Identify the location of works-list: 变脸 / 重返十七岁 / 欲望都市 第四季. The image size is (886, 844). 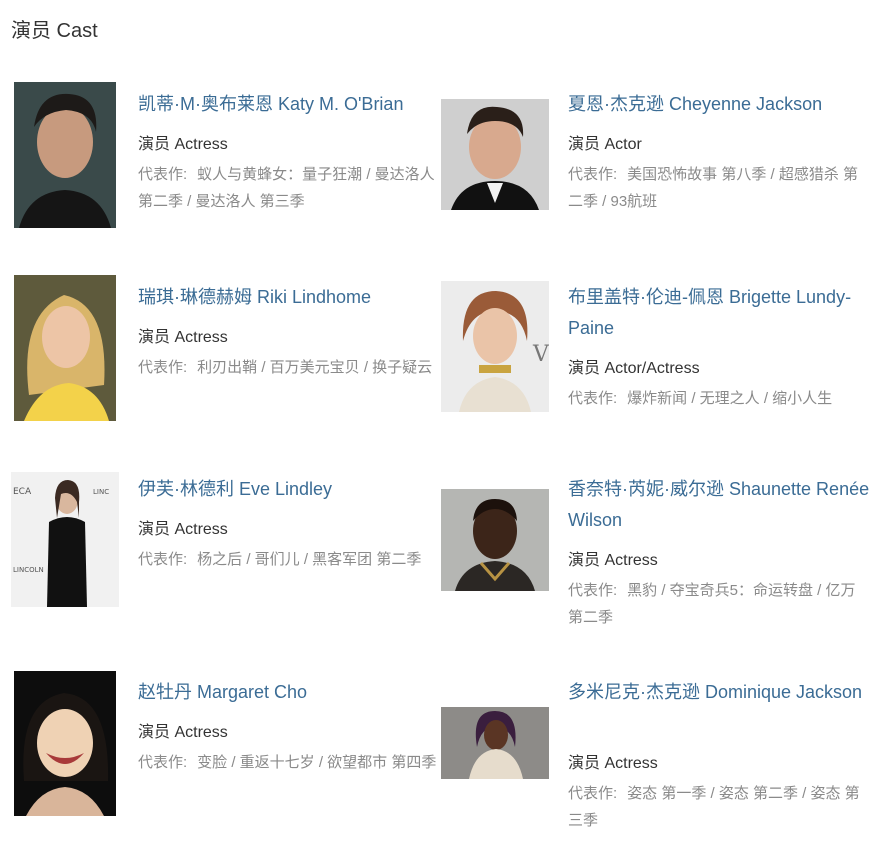
(316, 762).